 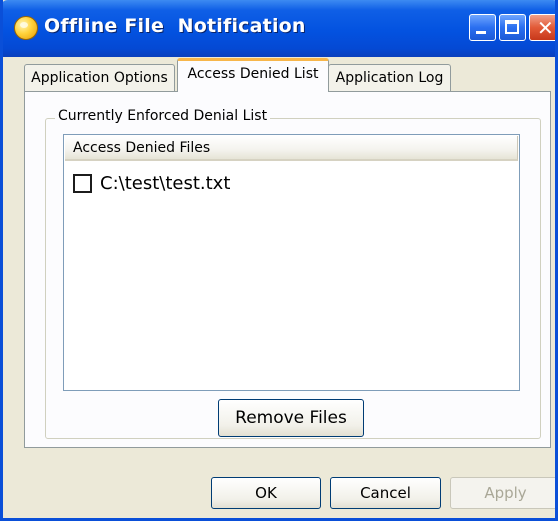 What do you see at coordinates (266, 493) in the screenshot?
I see `ok-button: OK` at bounding box center [266, 493].